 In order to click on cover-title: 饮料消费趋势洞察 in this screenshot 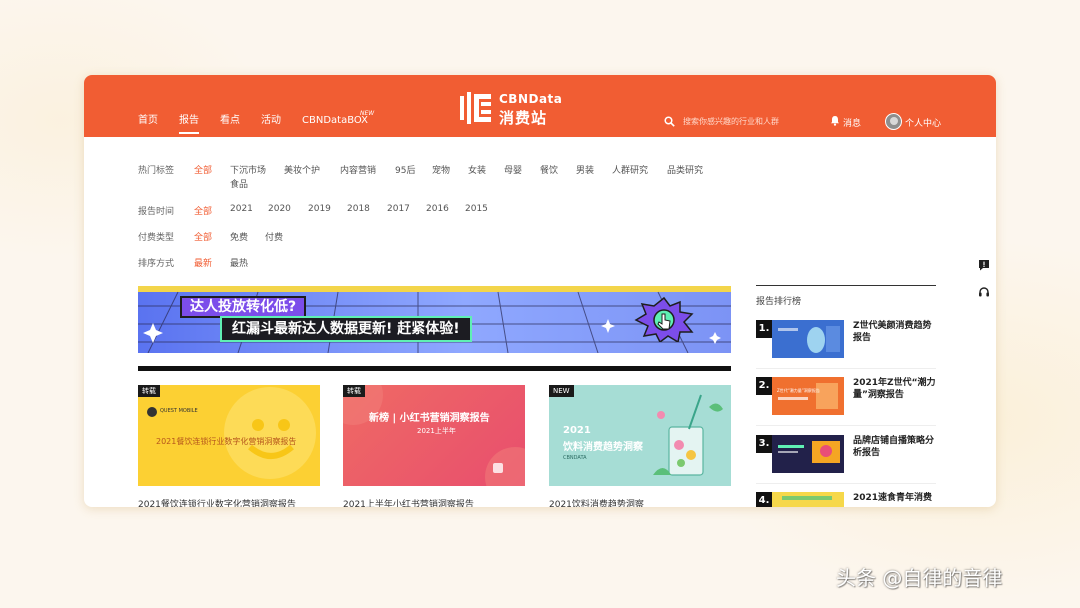, I will do `click(603, 447)`.